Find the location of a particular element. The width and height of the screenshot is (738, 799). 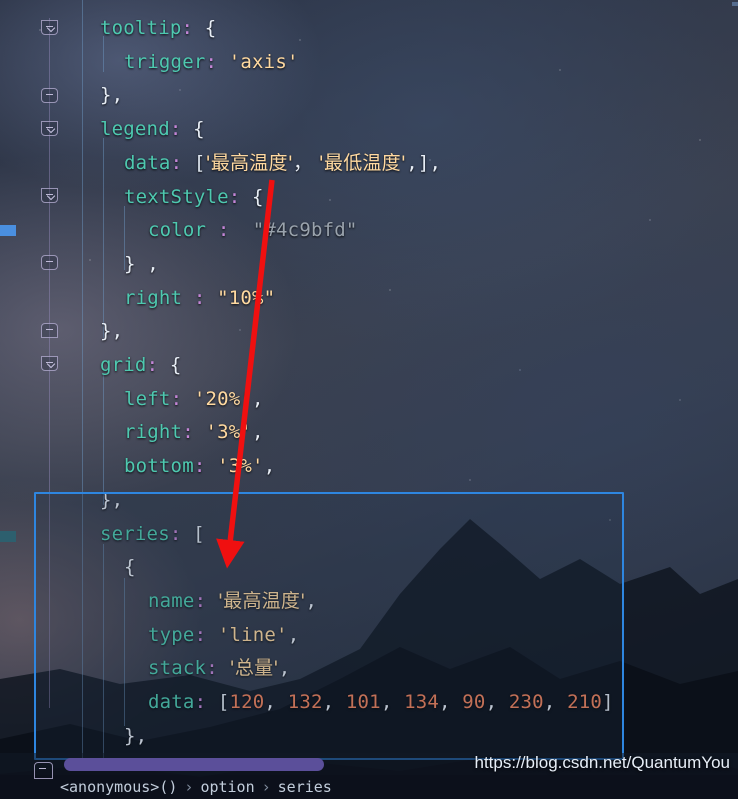

code-token: tooltip is located at coordinates (141, 28).